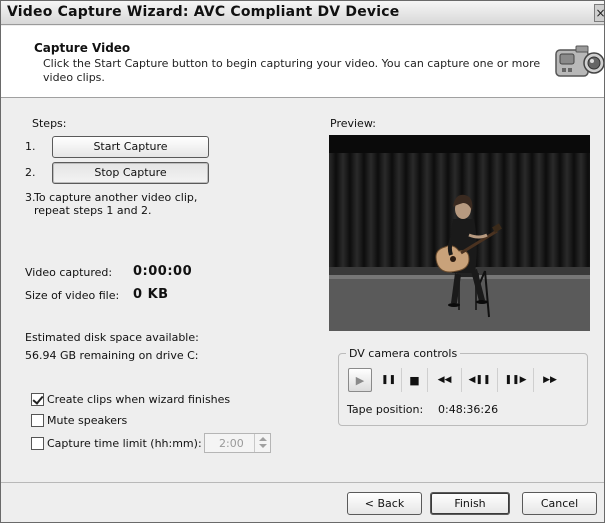  I want to click on page-title: Capture Video, so click(82, 48).